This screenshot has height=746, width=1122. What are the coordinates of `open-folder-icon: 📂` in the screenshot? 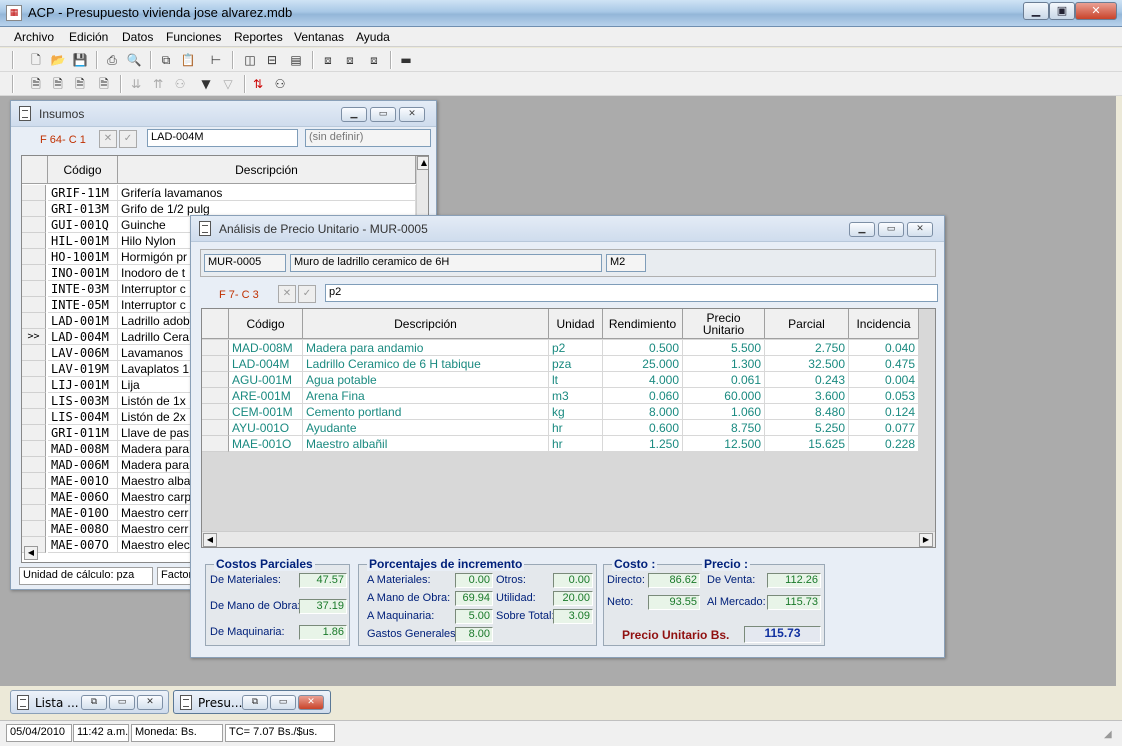 It's located at (58, 60).